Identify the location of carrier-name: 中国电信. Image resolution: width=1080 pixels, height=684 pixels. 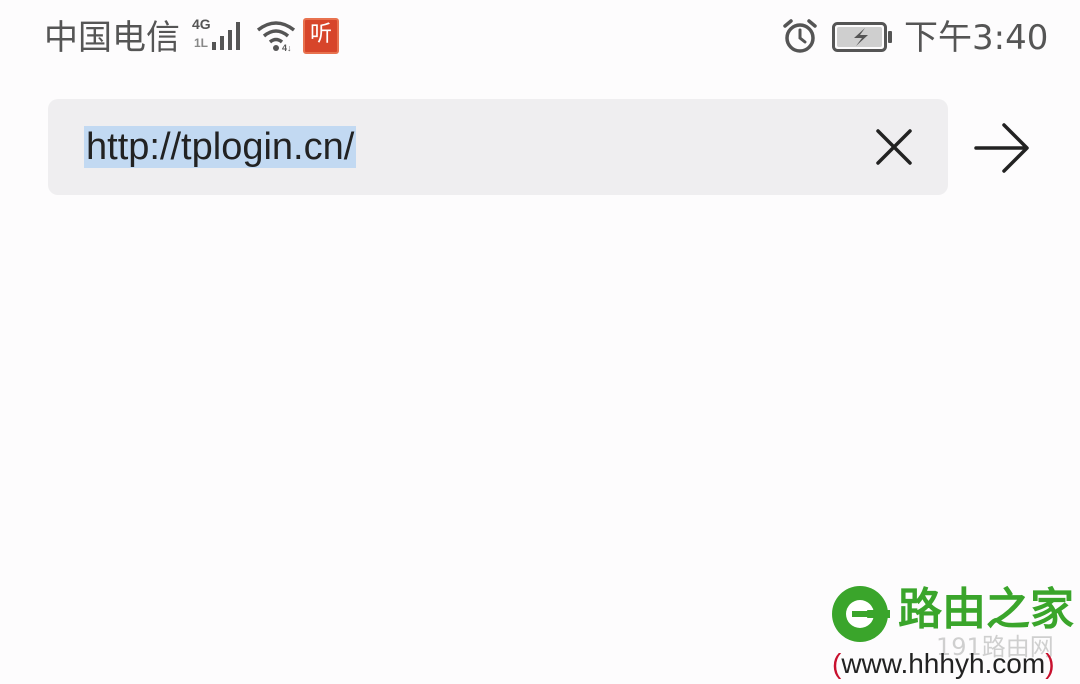
(112, 38).